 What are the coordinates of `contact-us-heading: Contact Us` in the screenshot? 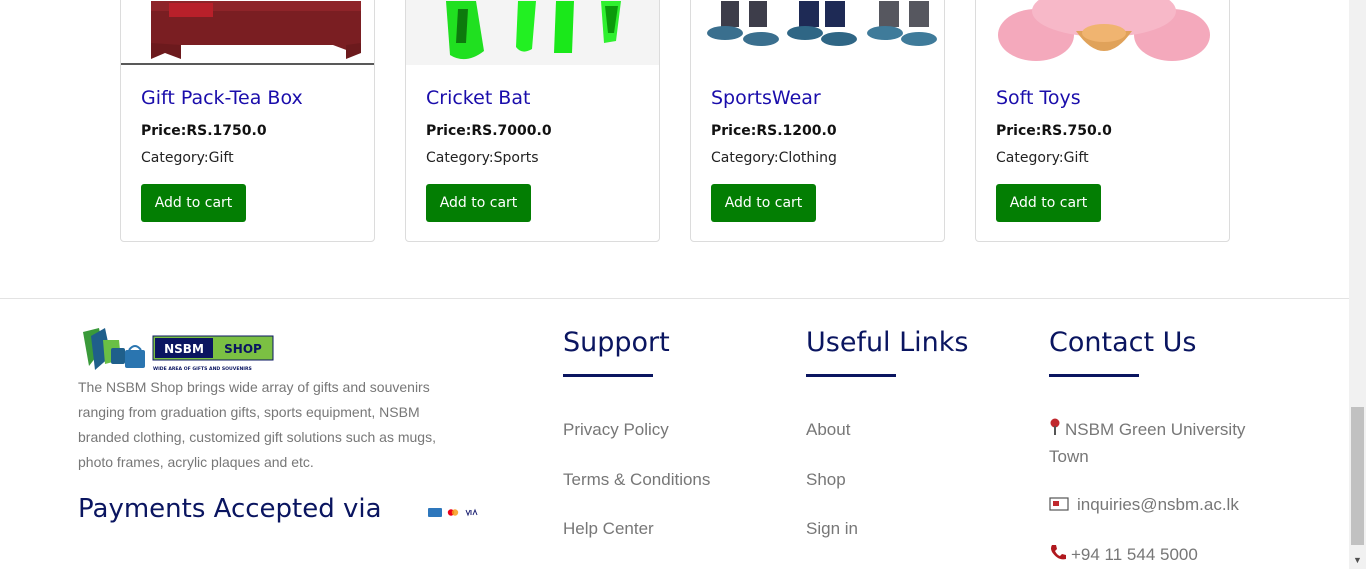 It's located at (1123, 342).